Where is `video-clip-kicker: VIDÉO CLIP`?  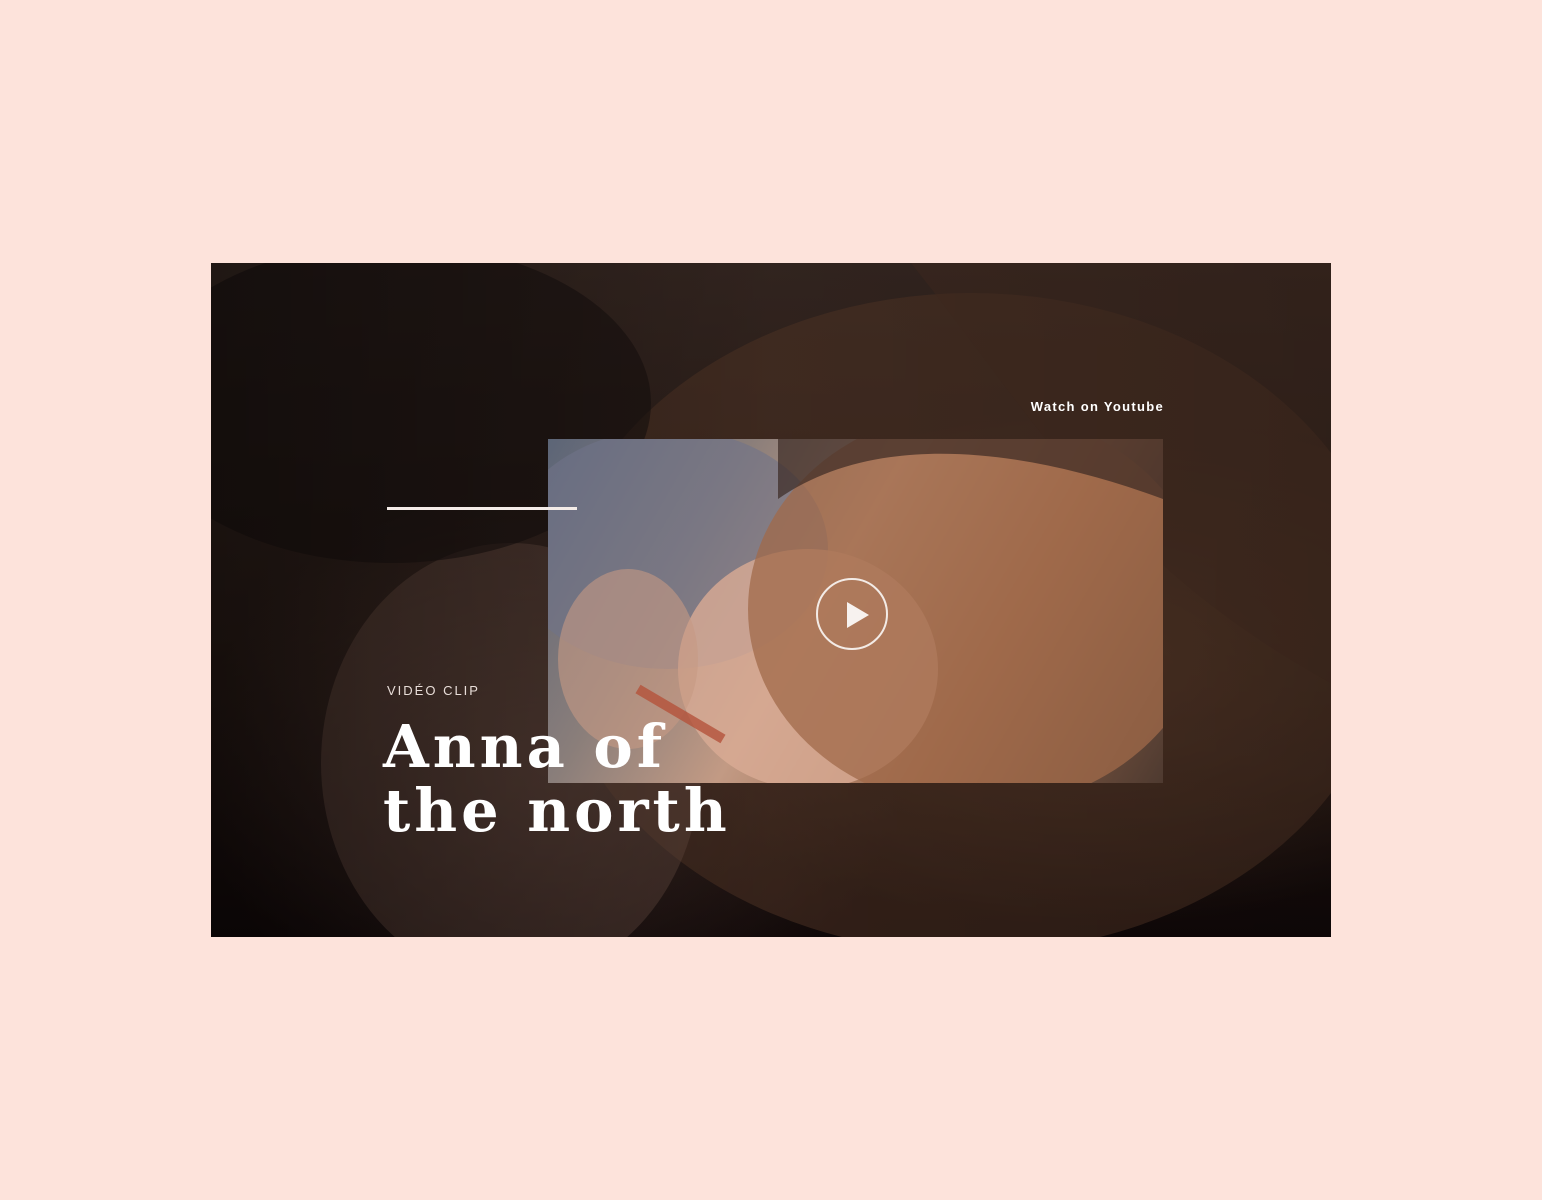
video-clip-kicker: VIDÉO CLIP is located at coordinates (433, 690).